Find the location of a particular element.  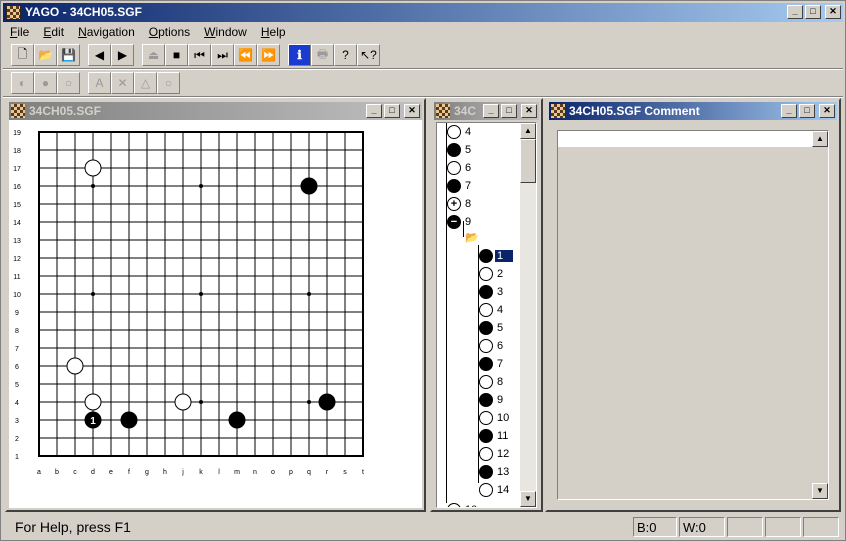

scroll-thumb is located at coordinates (528, 161).